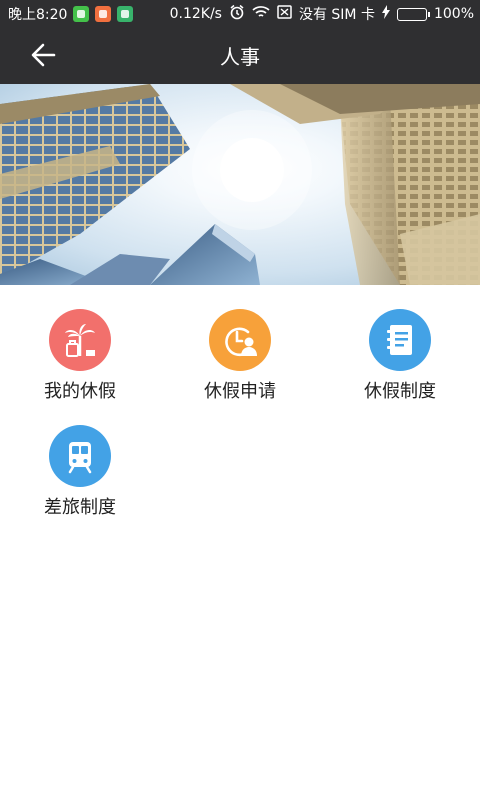 The image size is (480, 800). What do you see at coordinates (261, 14) in the screenshot?
I see `wifi-icon` at bounding box center [261, 14].